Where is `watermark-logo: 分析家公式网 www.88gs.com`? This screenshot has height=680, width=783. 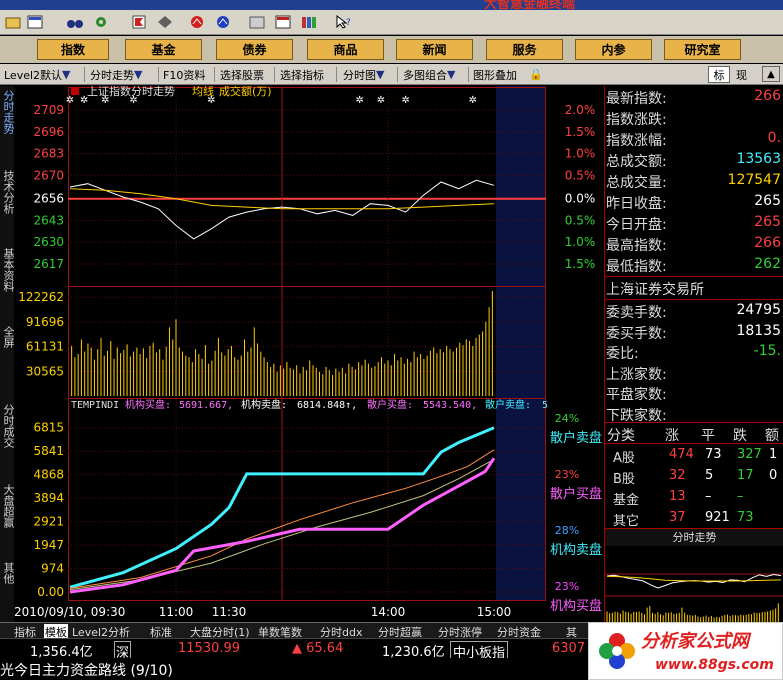 watermark-logo: 分析家公式网 www.88gs.com is located at coordinates (685, 651).